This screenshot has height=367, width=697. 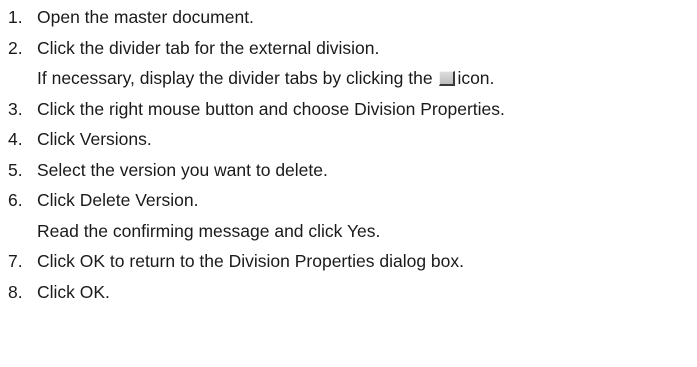 I want to click on step-number: 5., so click(x=15, y=169).